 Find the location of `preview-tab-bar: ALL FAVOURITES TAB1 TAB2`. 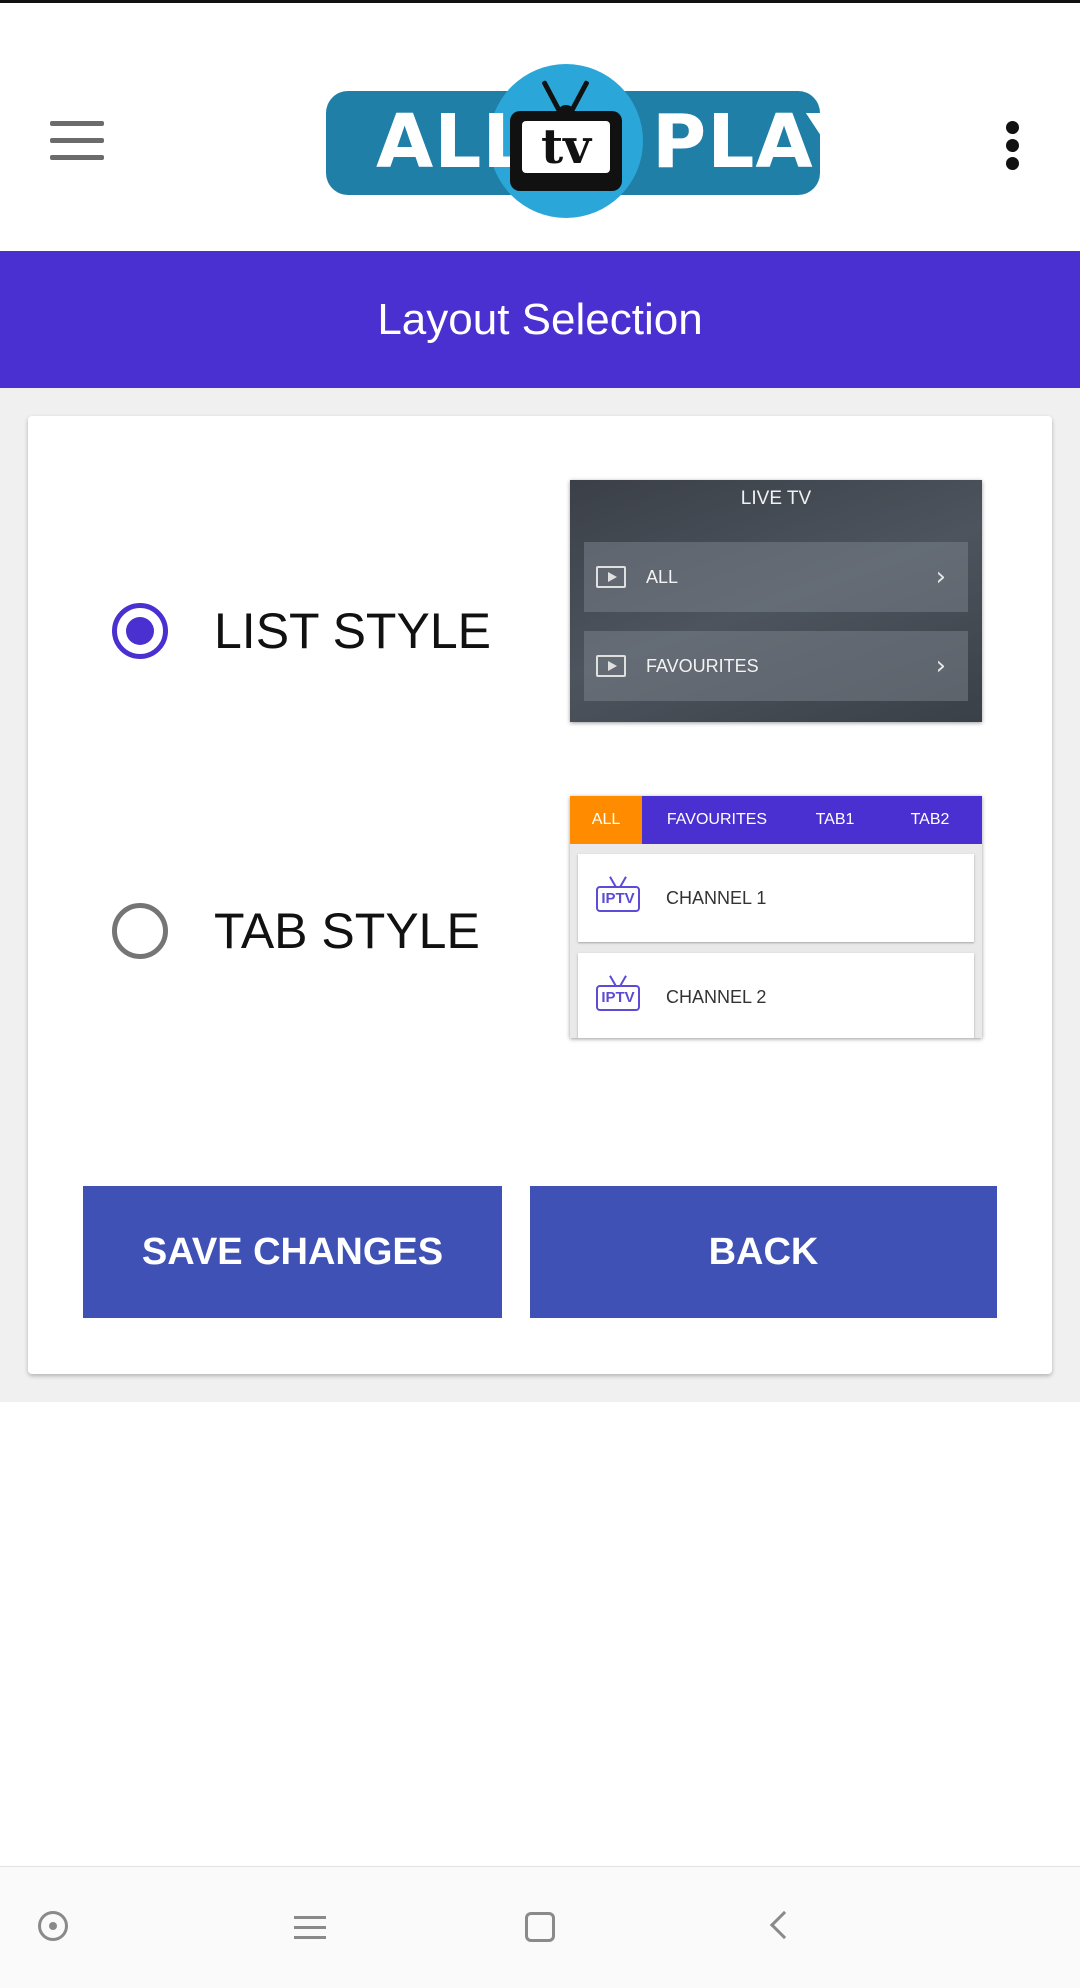

preview-tab-bar: ALL FAVOURITES TAB1 TAB2 is located at coordinates (776, 820).